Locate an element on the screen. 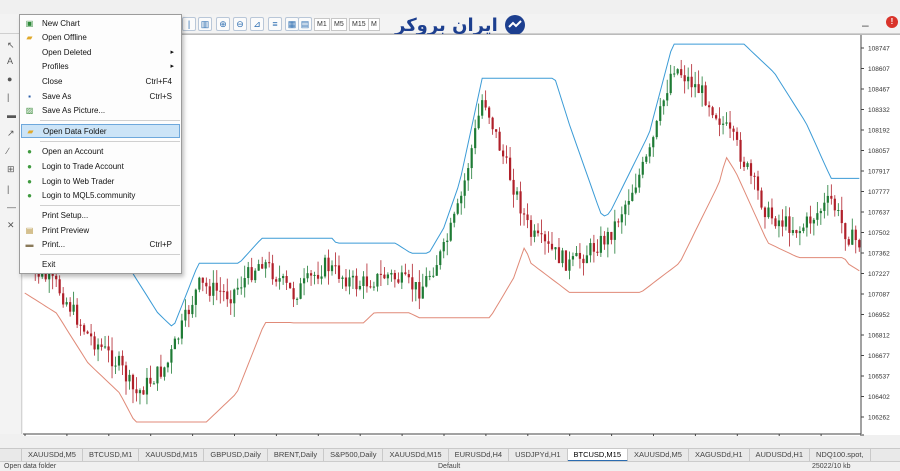  menu-item-open-offline: ▰ Open Offline is located at coordinates (100, 38).